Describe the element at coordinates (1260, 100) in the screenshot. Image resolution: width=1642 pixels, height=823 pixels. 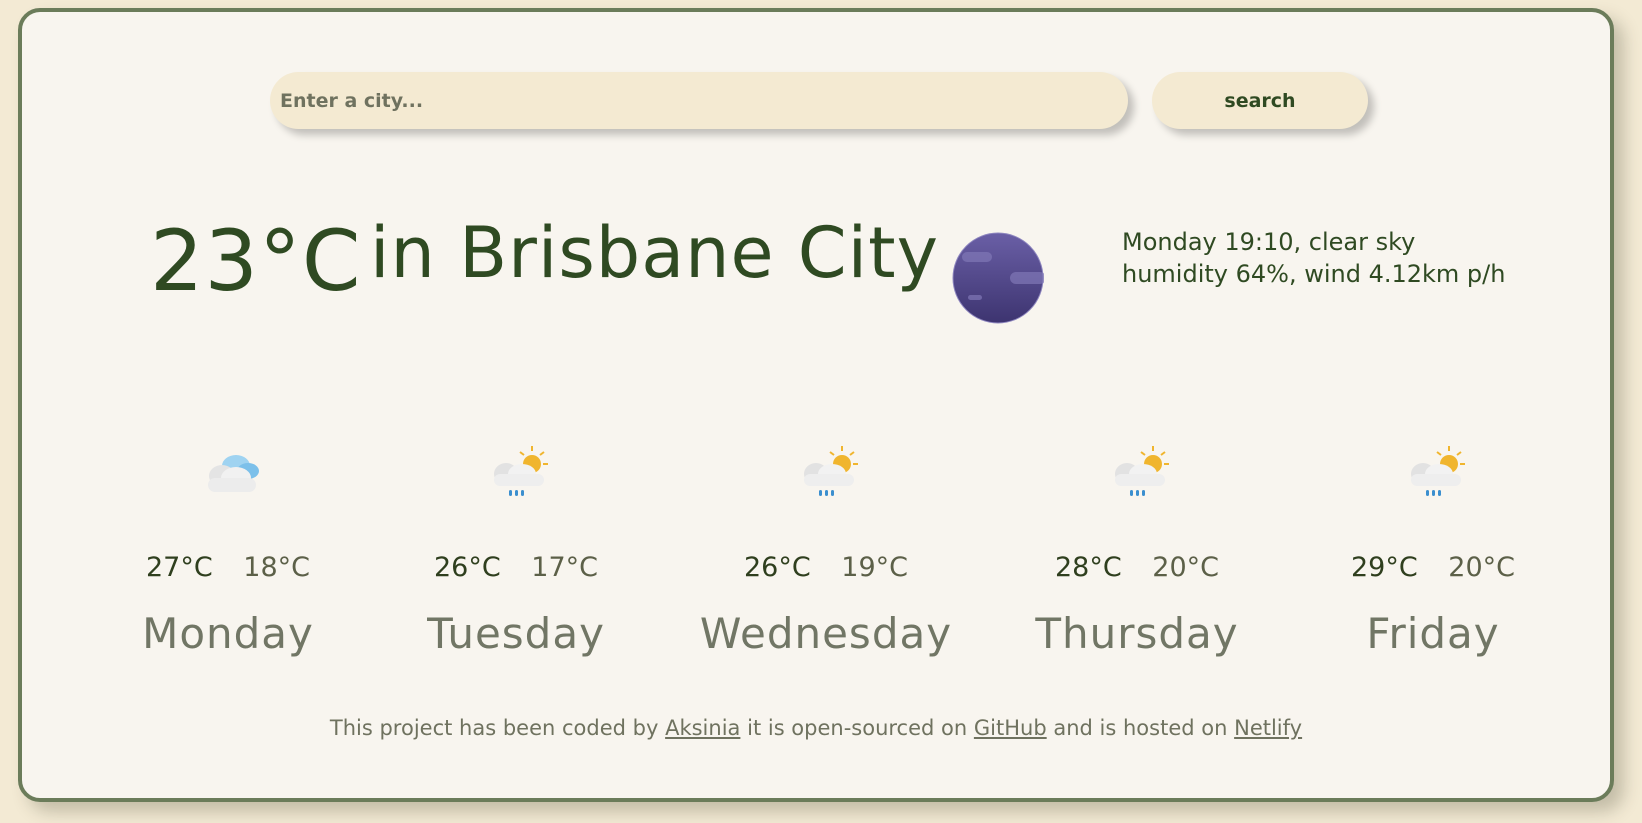
I see `search-button: search` at that location.